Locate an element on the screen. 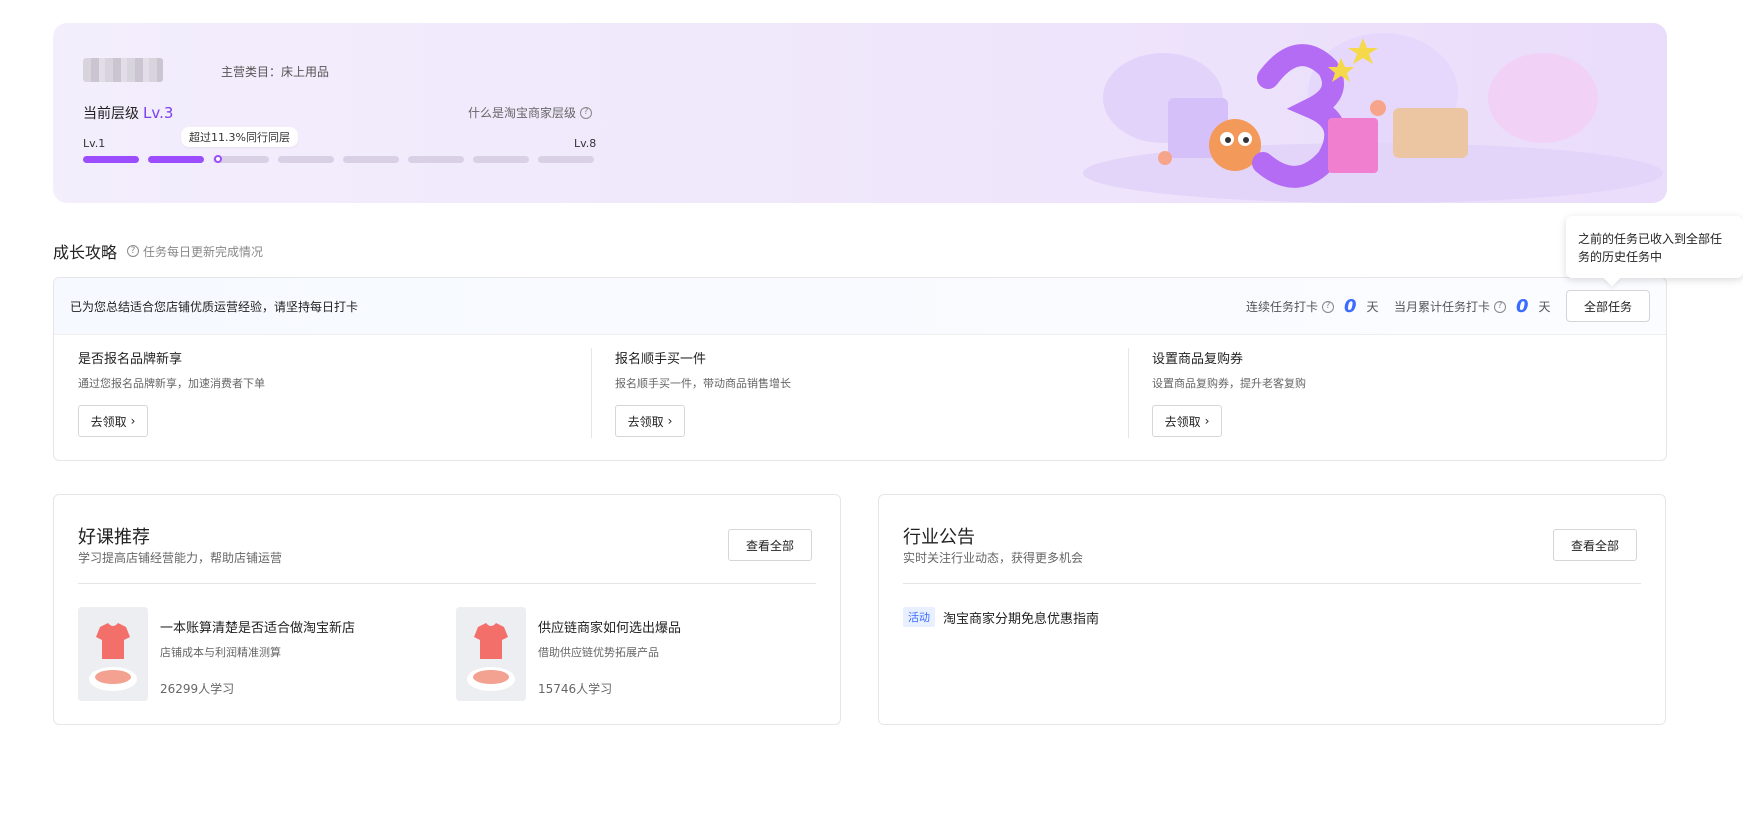  notice-tag: 活动 is located at coordinates (919, 617).